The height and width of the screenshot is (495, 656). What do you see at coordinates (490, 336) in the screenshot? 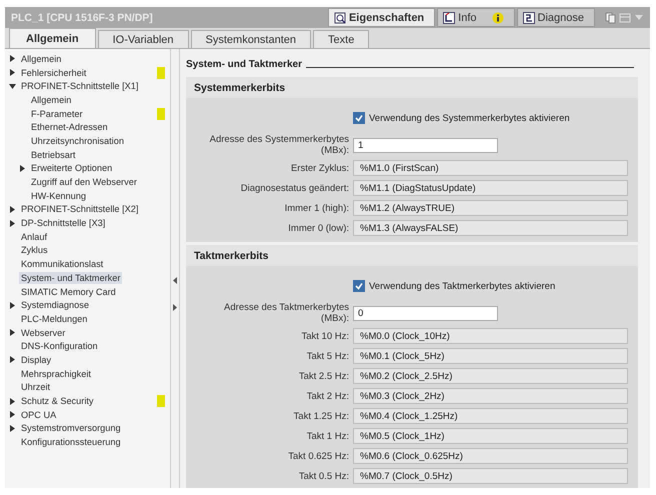
I see `readonly-field: %M0.0 (Clock_10Hz)` at bounding box center [490, 336].